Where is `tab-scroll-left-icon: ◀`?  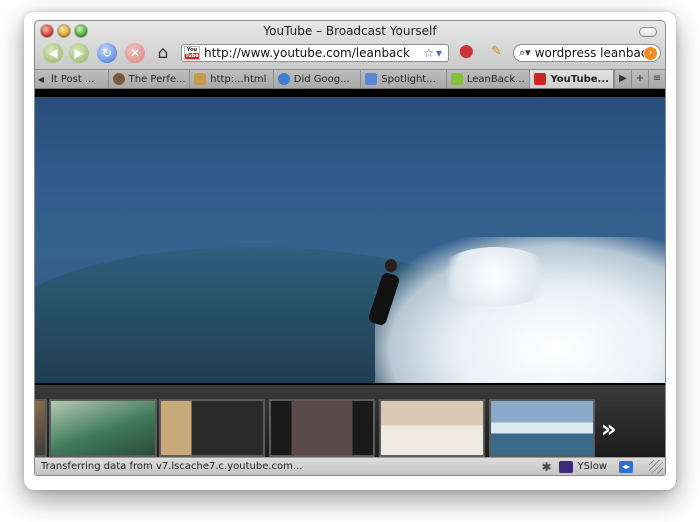 tab-scroll-left-icon: ◀ is located at coordinates (41, 79).